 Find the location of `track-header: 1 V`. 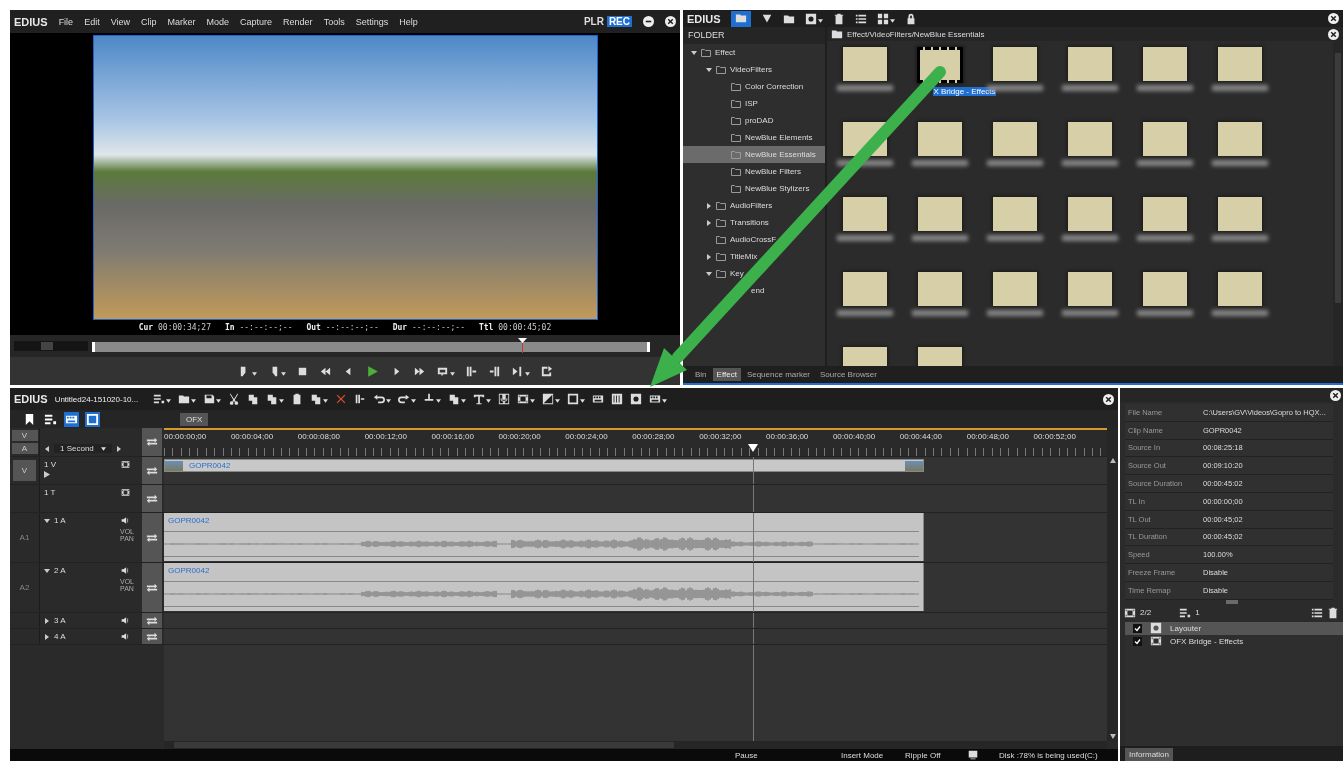

track-header: 1 V is located at coordinates (90, 470).